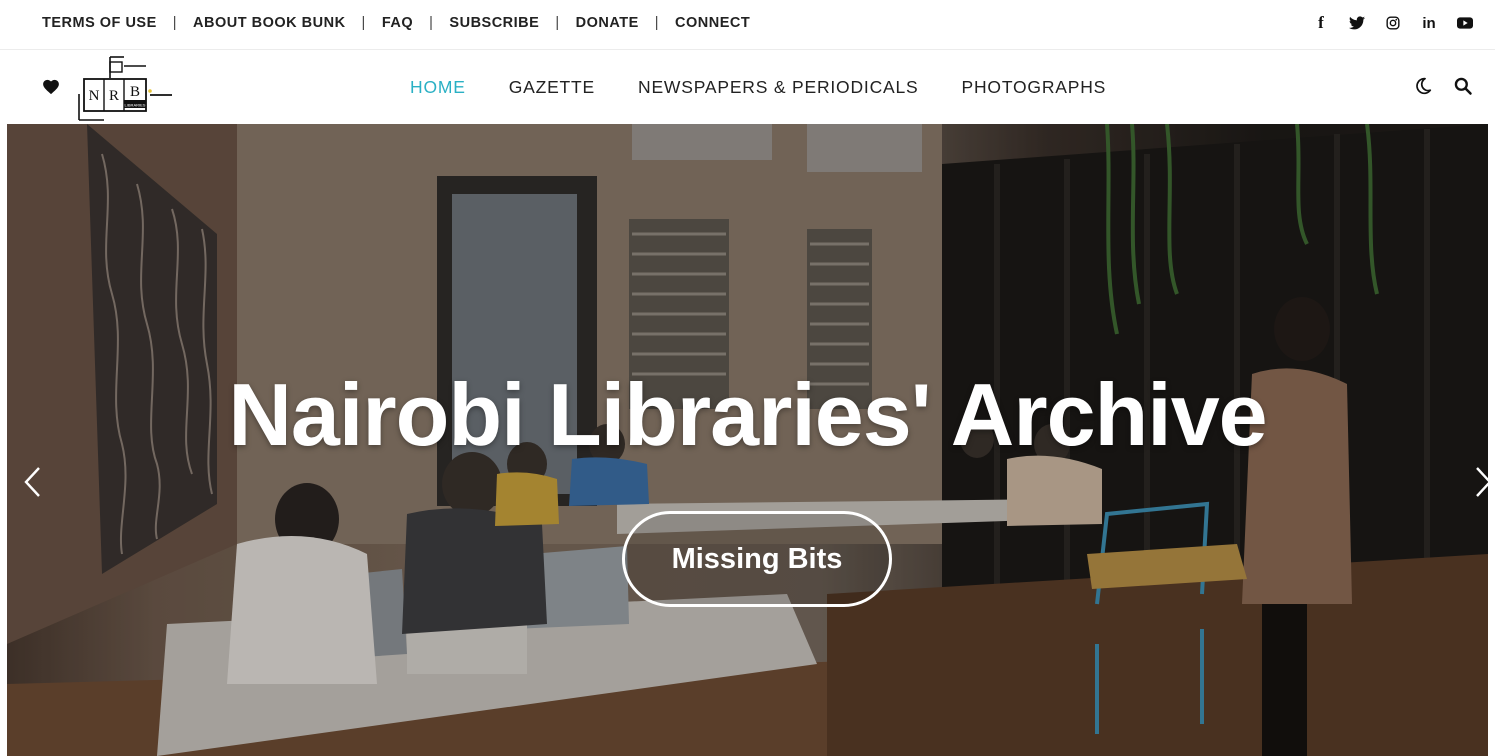 The image size is (1495, 756). Describe the element at coordinates (1321, 22) in the screenshot. I see `facebook-icon: f` at that location.